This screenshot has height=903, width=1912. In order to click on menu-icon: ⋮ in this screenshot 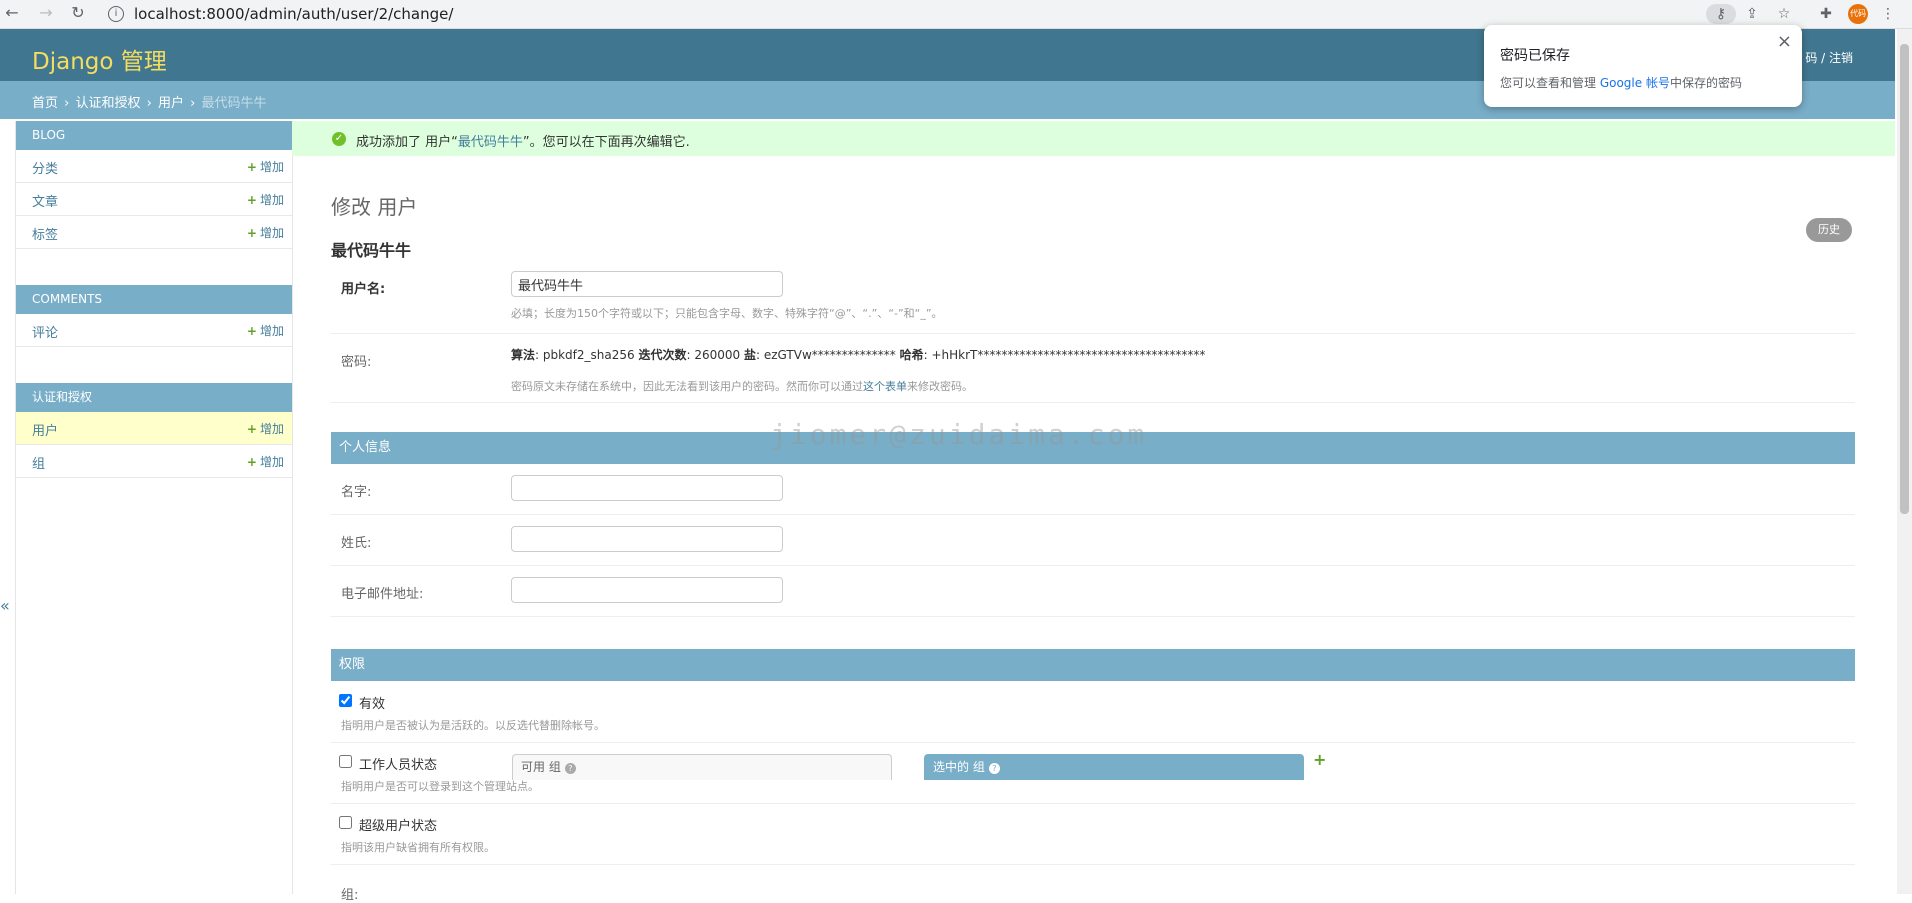, I will do `click(1888, 14)`.